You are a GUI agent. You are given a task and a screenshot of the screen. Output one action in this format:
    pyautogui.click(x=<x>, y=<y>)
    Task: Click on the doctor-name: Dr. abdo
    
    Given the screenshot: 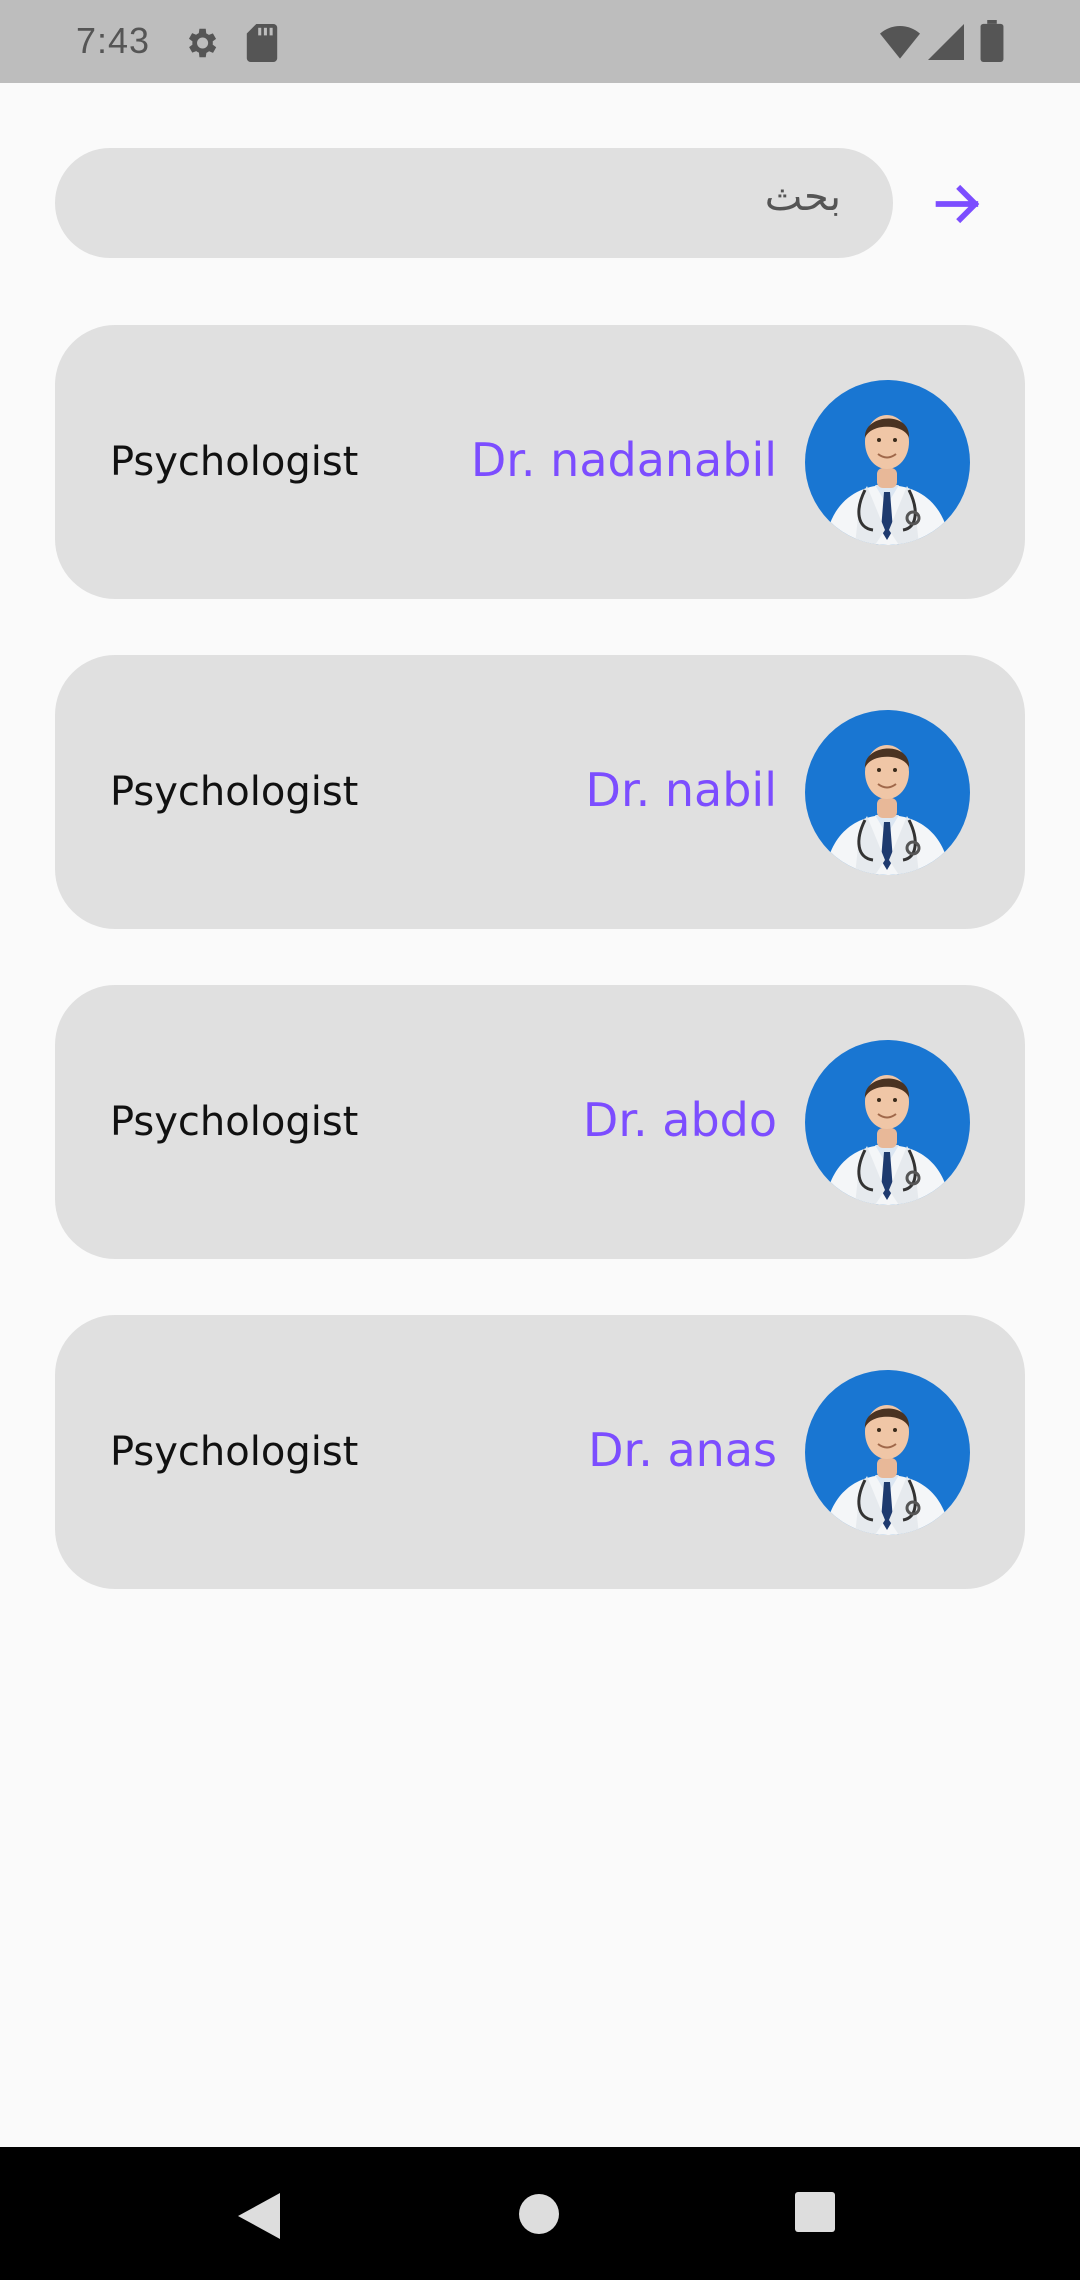 What is the action you would take?
    pyautogui.click(x=679, y=1120)
    